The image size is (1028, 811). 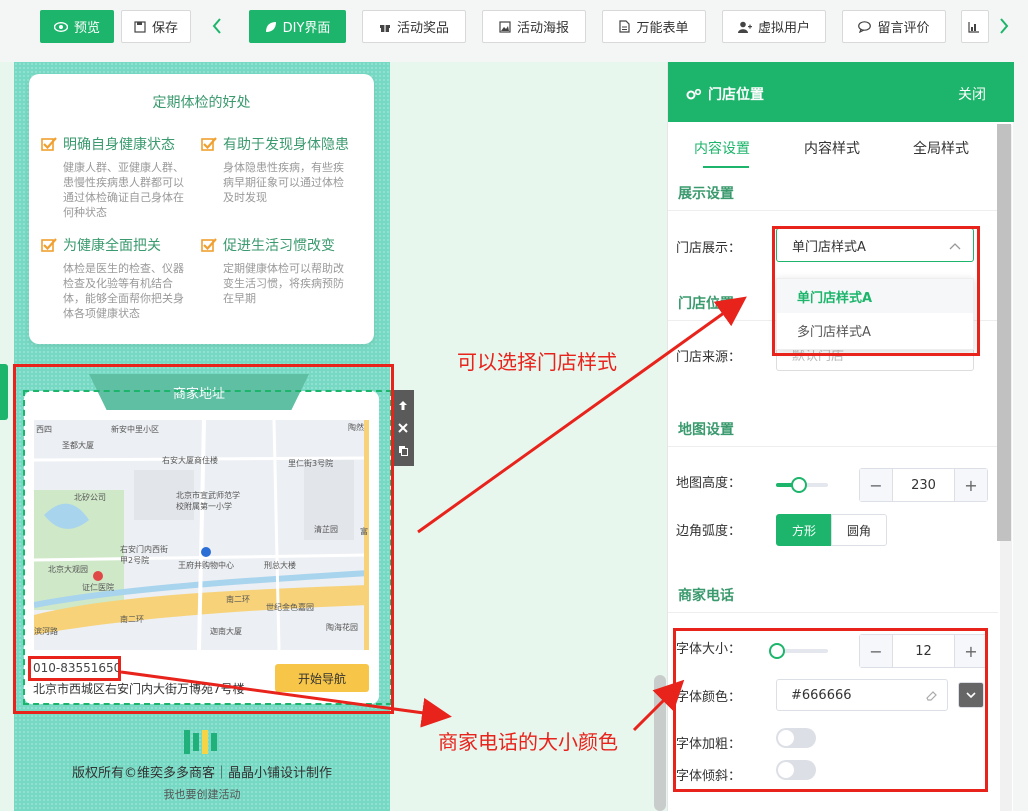 What do you see at coordinates (865, 26) in the screenshot?
I see `comment-icon` at bounding box center [865, 26].